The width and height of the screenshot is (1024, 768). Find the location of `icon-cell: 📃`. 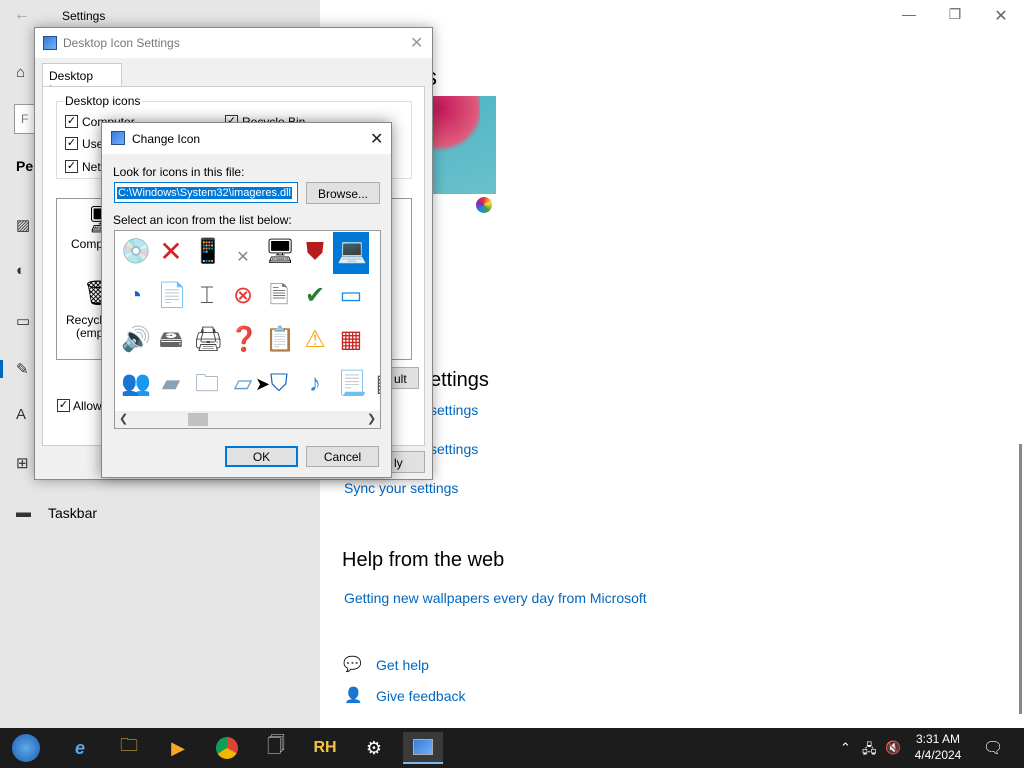

icon-cell: 📃 is located at coordinates (351, 385).